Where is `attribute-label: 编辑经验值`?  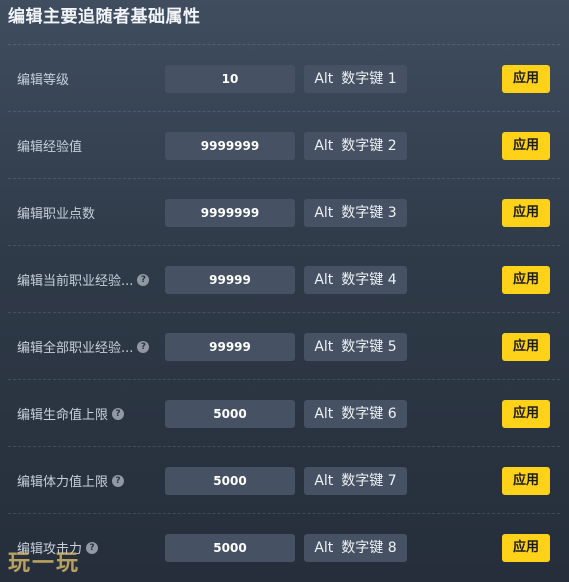
attribute-label: 编辑经验值 is located at coordinates (50, 147).